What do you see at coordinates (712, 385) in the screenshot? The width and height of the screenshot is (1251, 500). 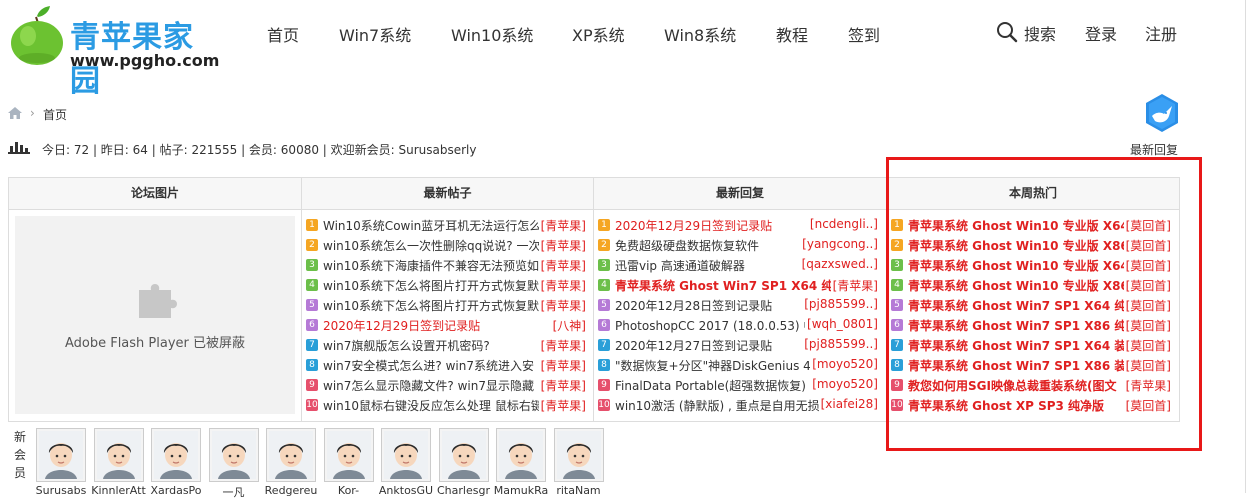 I see `reply-title-link: FinalData Portable(超强数据恢复)` at bounding box center [712, 385].